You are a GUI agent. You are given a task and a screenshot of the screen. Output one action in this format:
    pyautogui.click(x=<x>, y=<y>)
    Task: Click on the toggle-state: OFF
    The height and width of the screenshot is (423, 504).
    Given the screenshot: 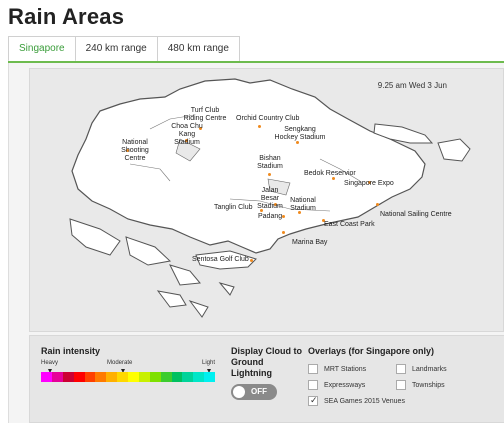 What is the action you would take?
    pyautogui.click(x=259, y=391)
    